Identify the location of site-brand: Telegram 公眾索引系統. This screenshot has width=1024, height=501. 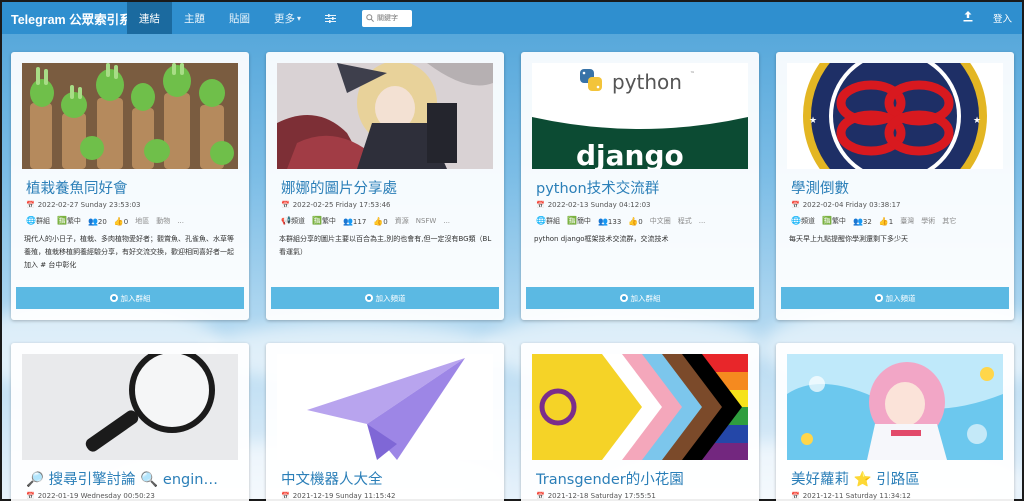
(73, 18).